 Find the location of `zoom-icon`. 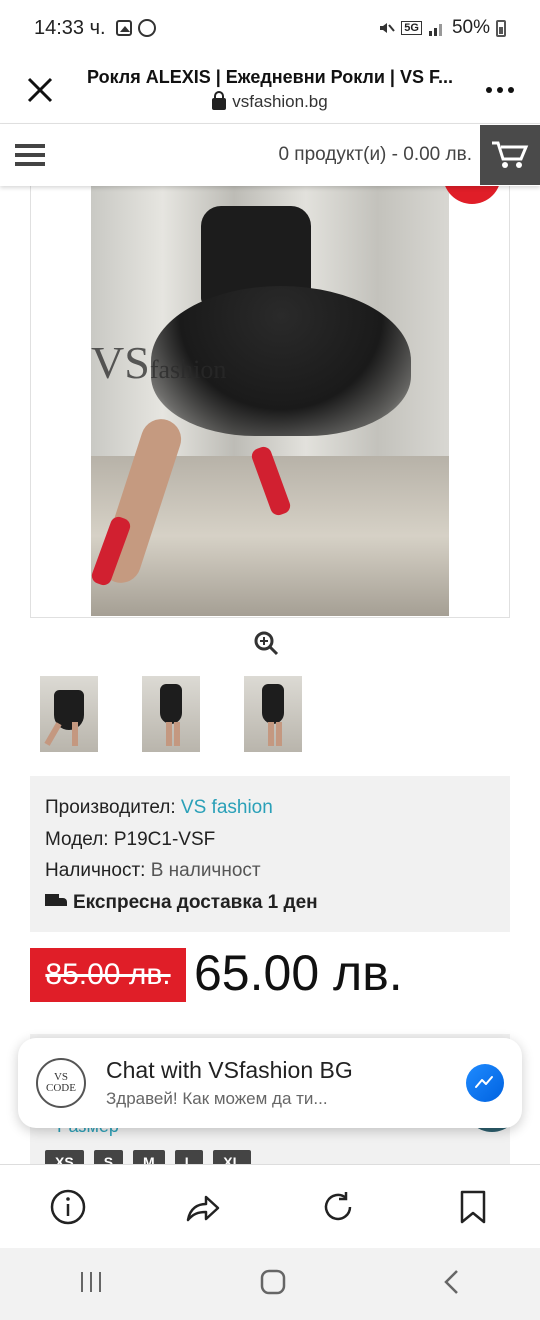

zoom-icon is located at coordinates (266, 643).